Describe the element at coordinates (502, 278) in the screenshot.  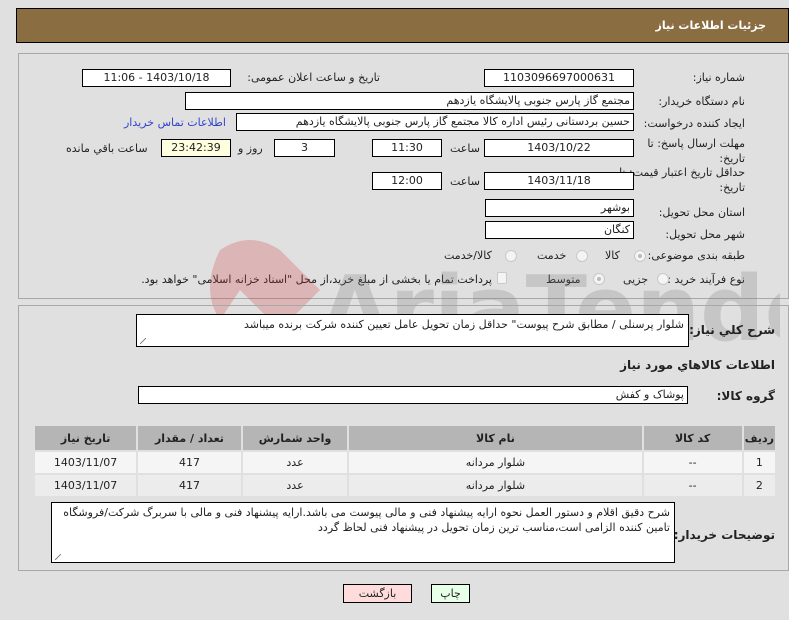
I see `treasury-checkbox` at that location.